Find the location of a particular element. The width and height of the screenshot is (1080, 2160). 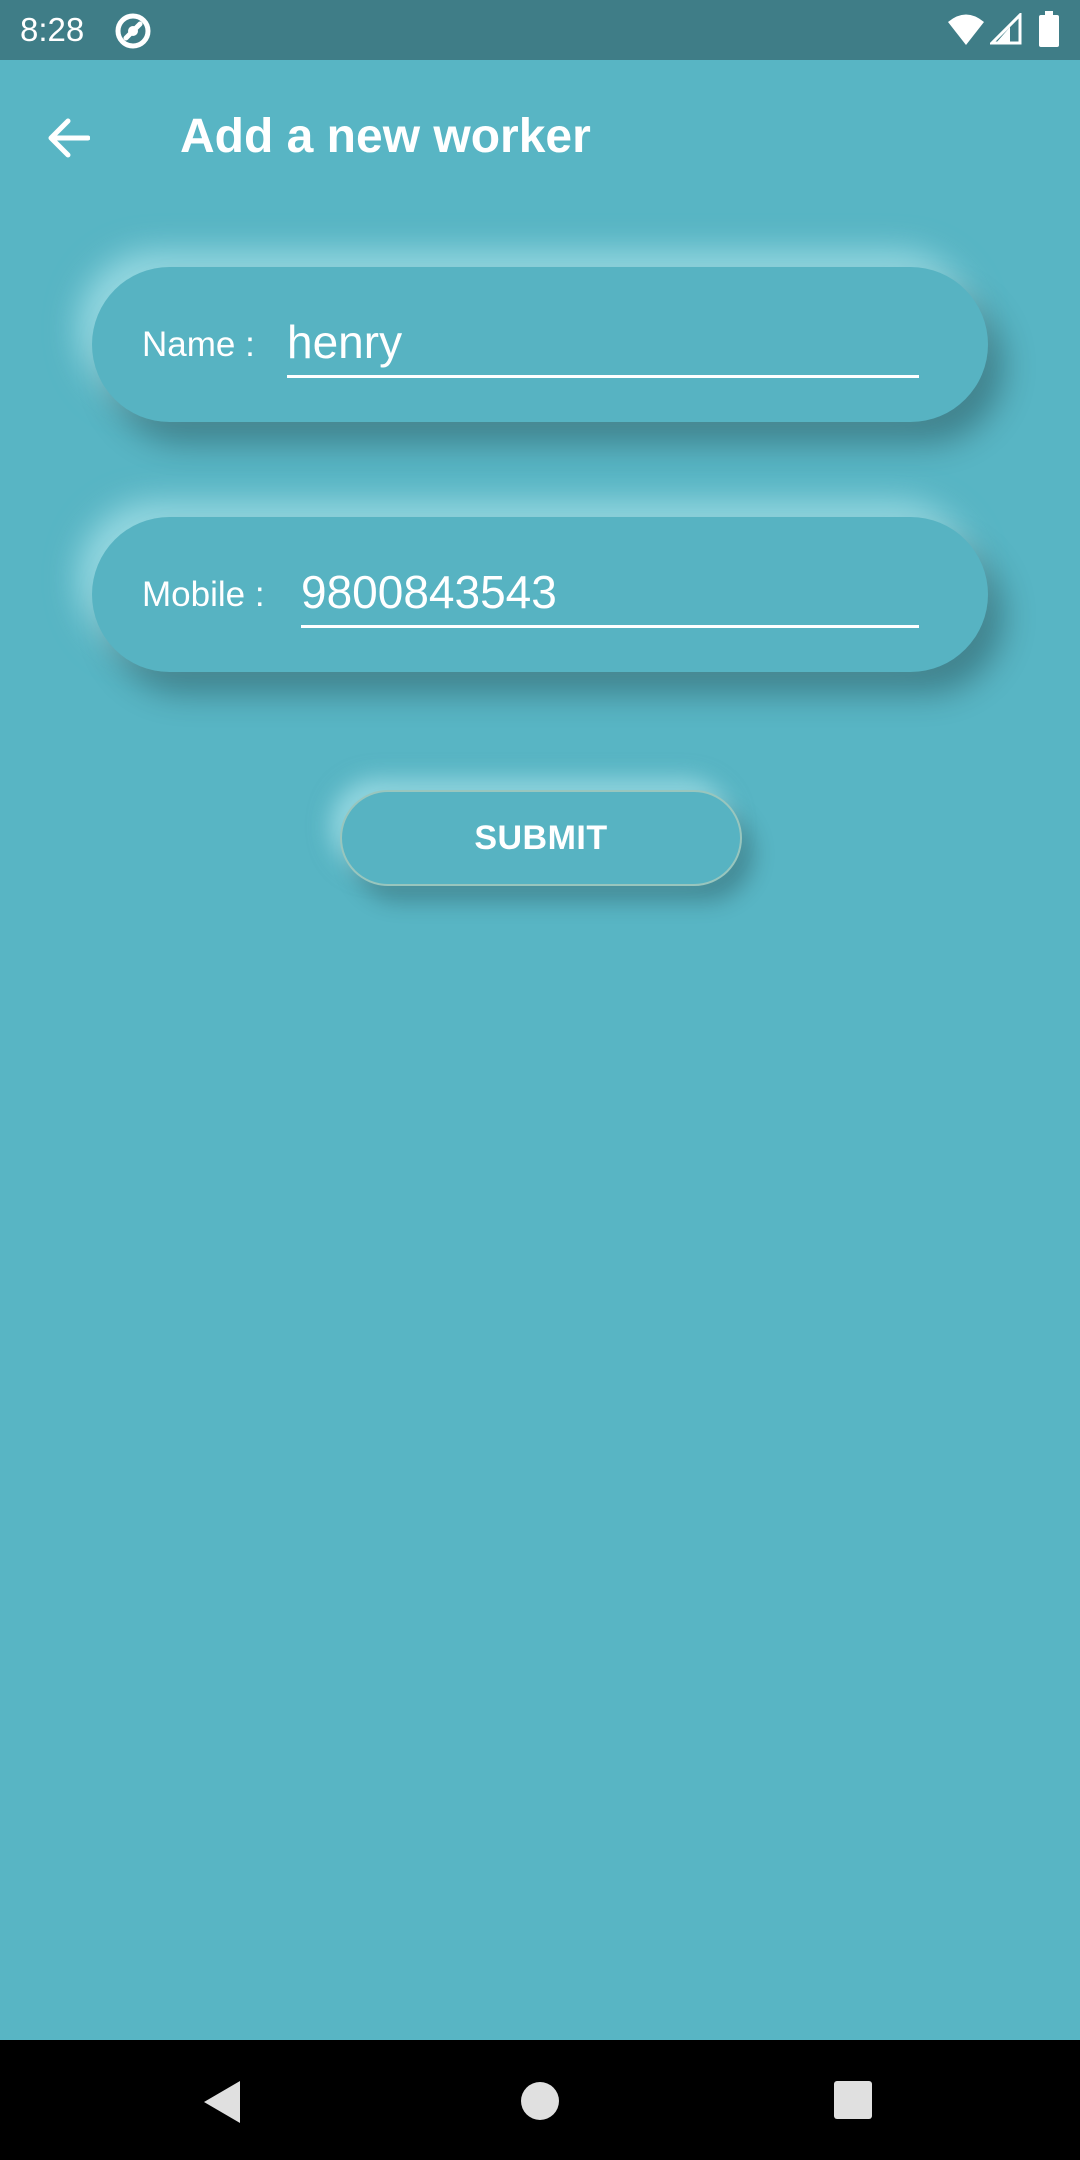

navigation-bar is located at coordinates (540, 2100).